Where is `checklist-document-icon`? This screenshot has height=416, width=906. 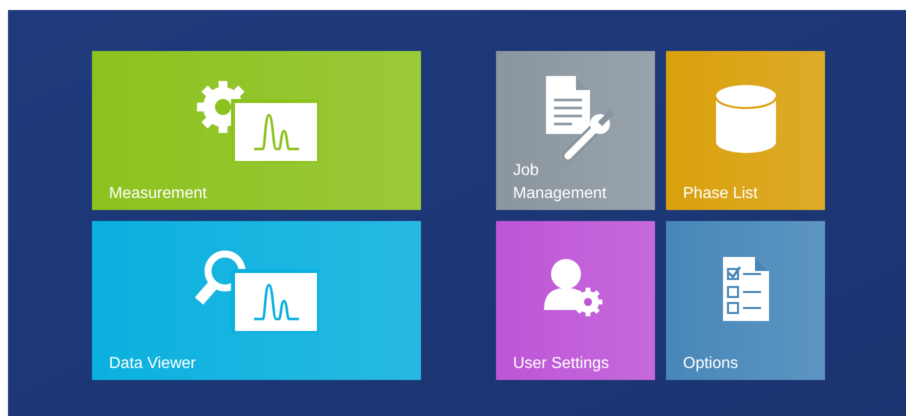 checklist-document-icon is located at coordinates (745, 288).